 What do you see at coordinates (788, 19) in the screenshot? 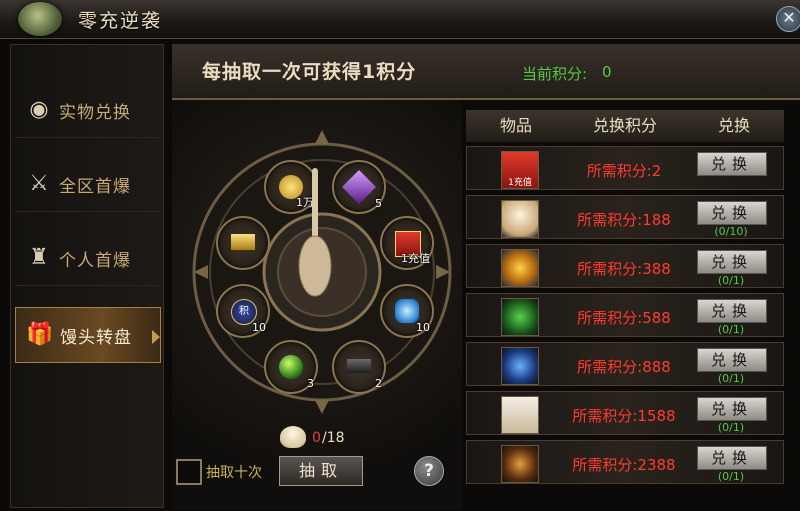
I see `close-button: ✕` at bounding box center [788, 19].